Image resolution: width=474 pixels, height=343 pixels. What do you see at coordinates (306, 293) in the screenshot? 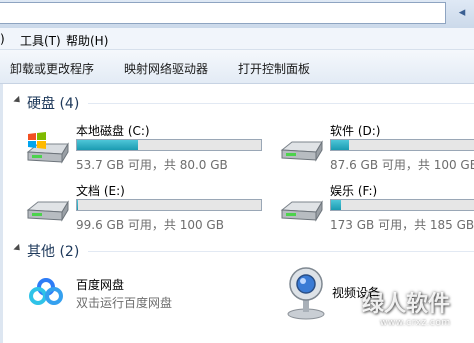
I see `webcam-icon` at bounding box center [306, 293].